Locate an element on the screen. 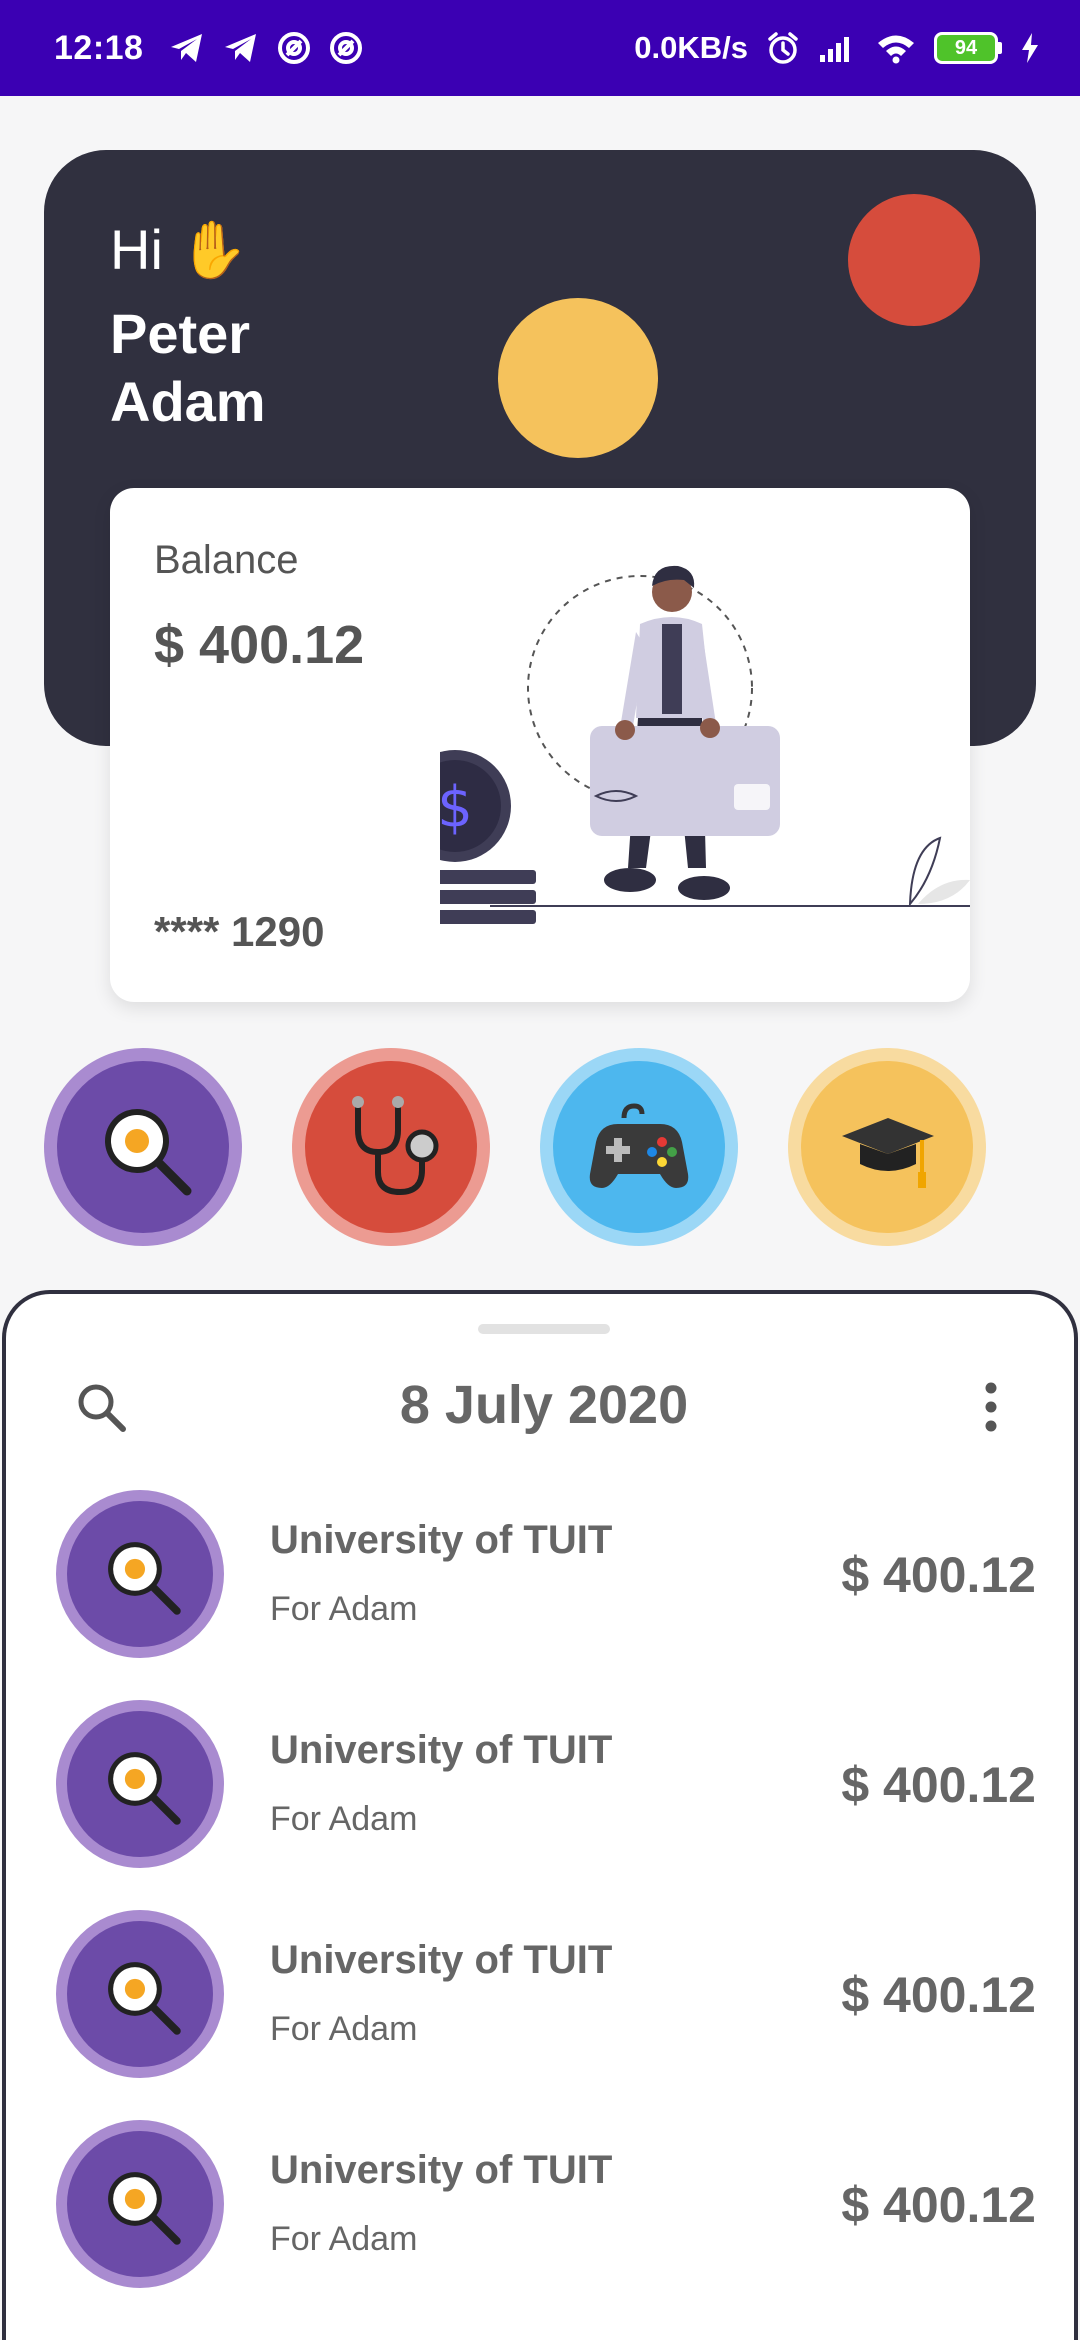 The width and height of the screenshot is (1080, 2340). payment-illustration: $ is located at coordinates (705, 744).